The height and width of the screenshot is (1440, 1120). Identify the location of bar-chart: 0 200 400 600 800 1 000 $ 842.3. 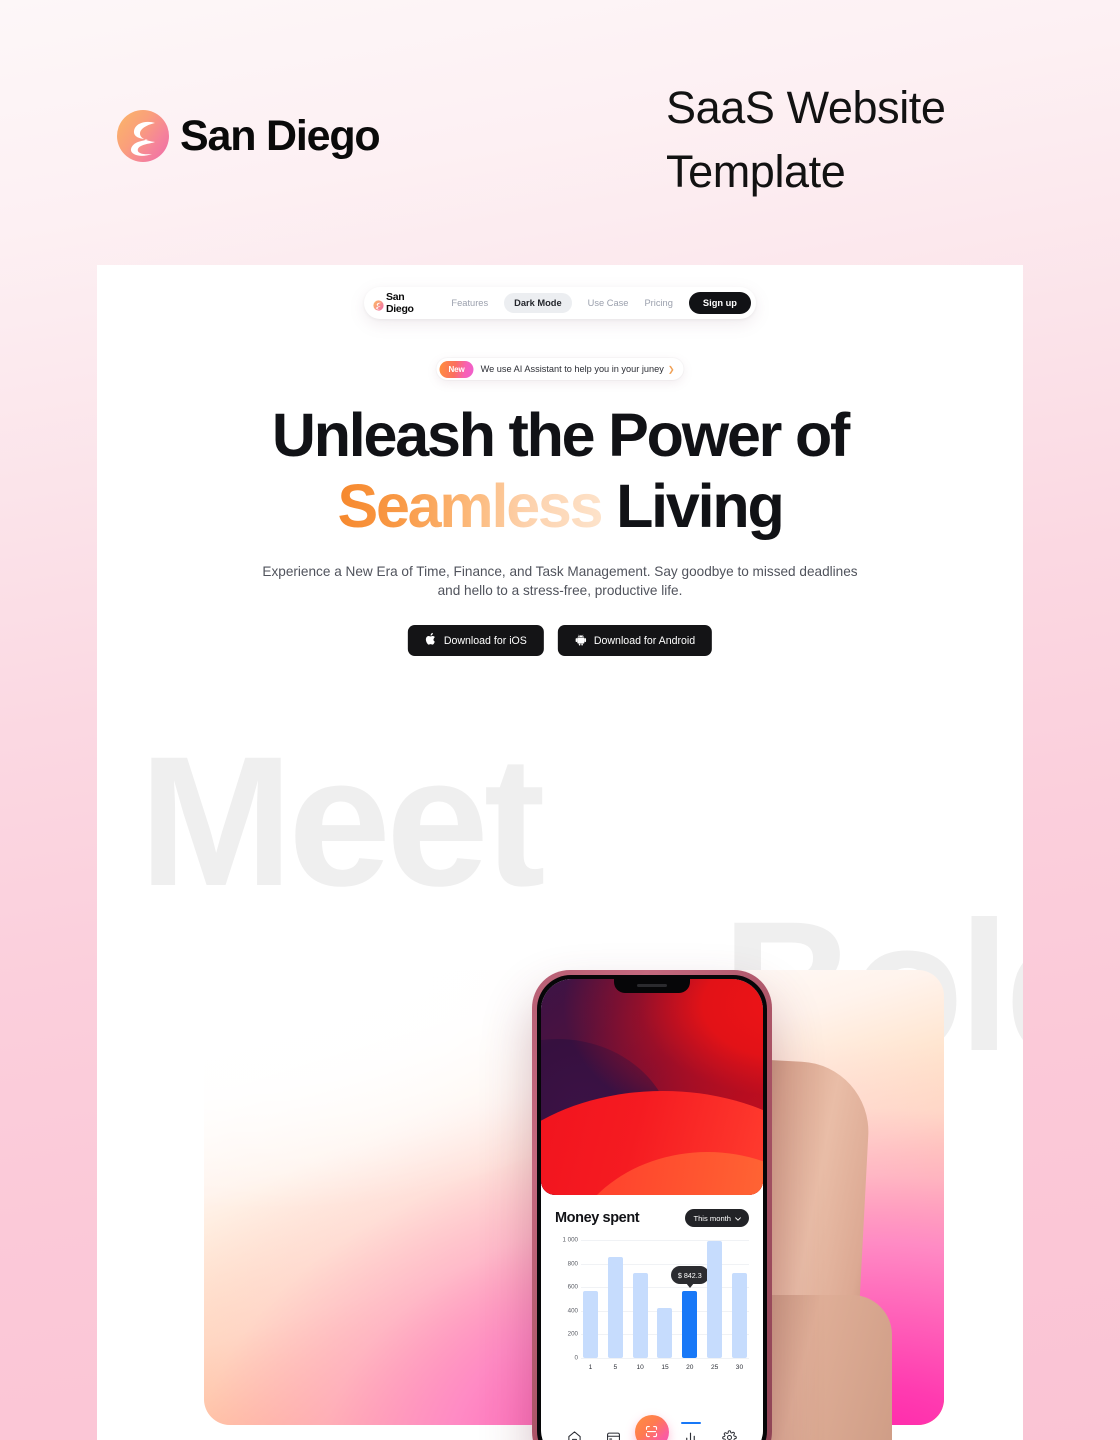
(652, 1299).